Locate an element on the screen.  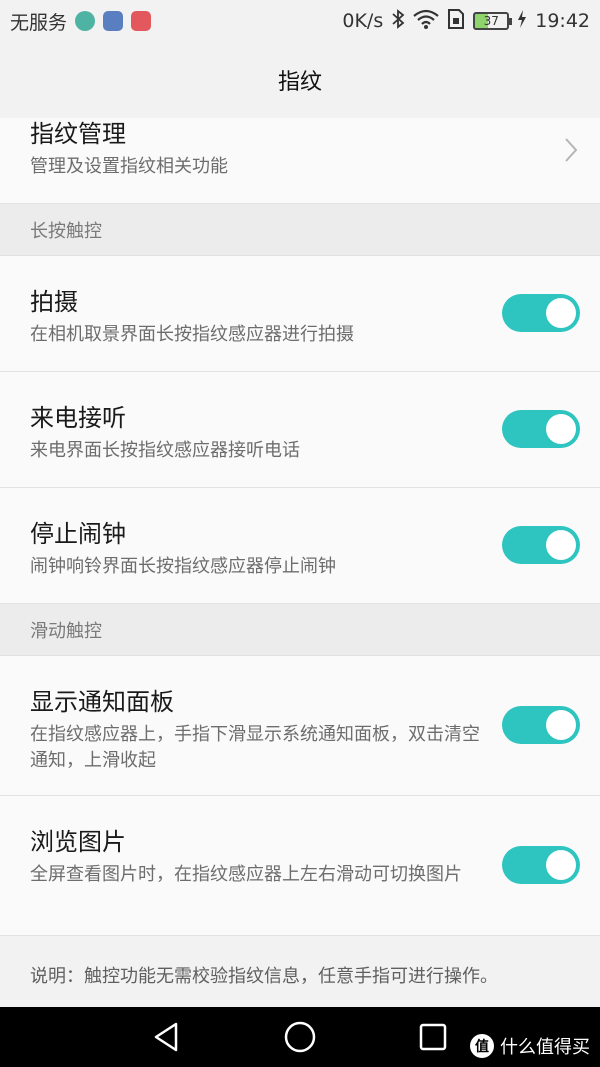
browse-photos-row: 浏览图片 全屏查看图片时，在指纹感应器上左右滑动可切换图片 is located at coordinates (300, 866).